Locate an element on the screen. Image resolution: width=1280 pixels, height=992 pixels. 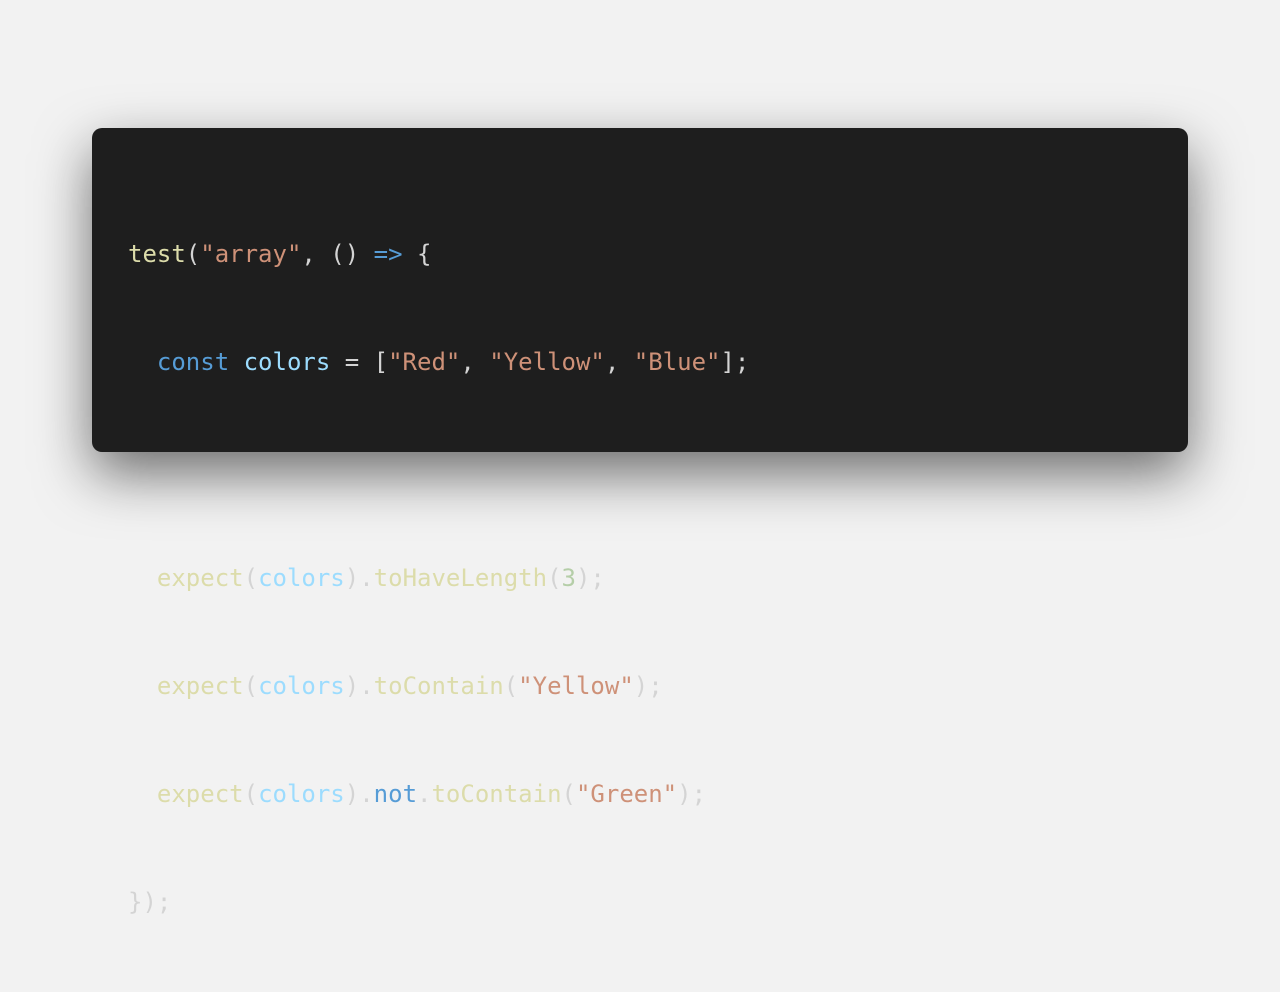
code-line-6: expect(colors).not.toContain("Green"); is located at coordinates (640, 794).